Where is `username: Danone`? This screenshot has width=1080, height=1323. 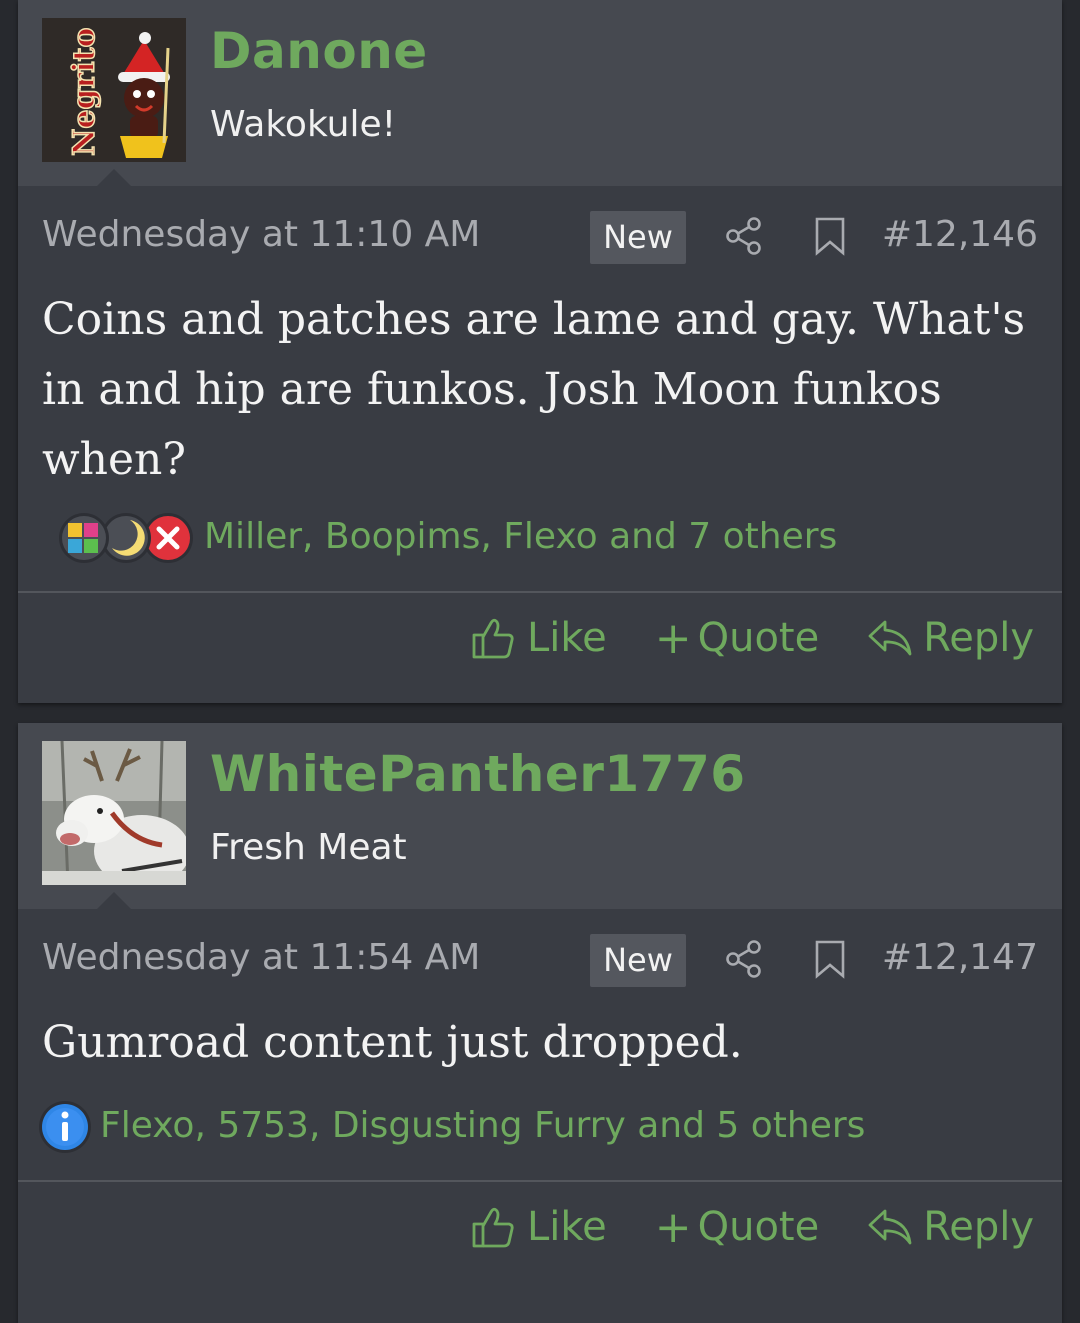
username: Danone is located at coordinates (319, 51).